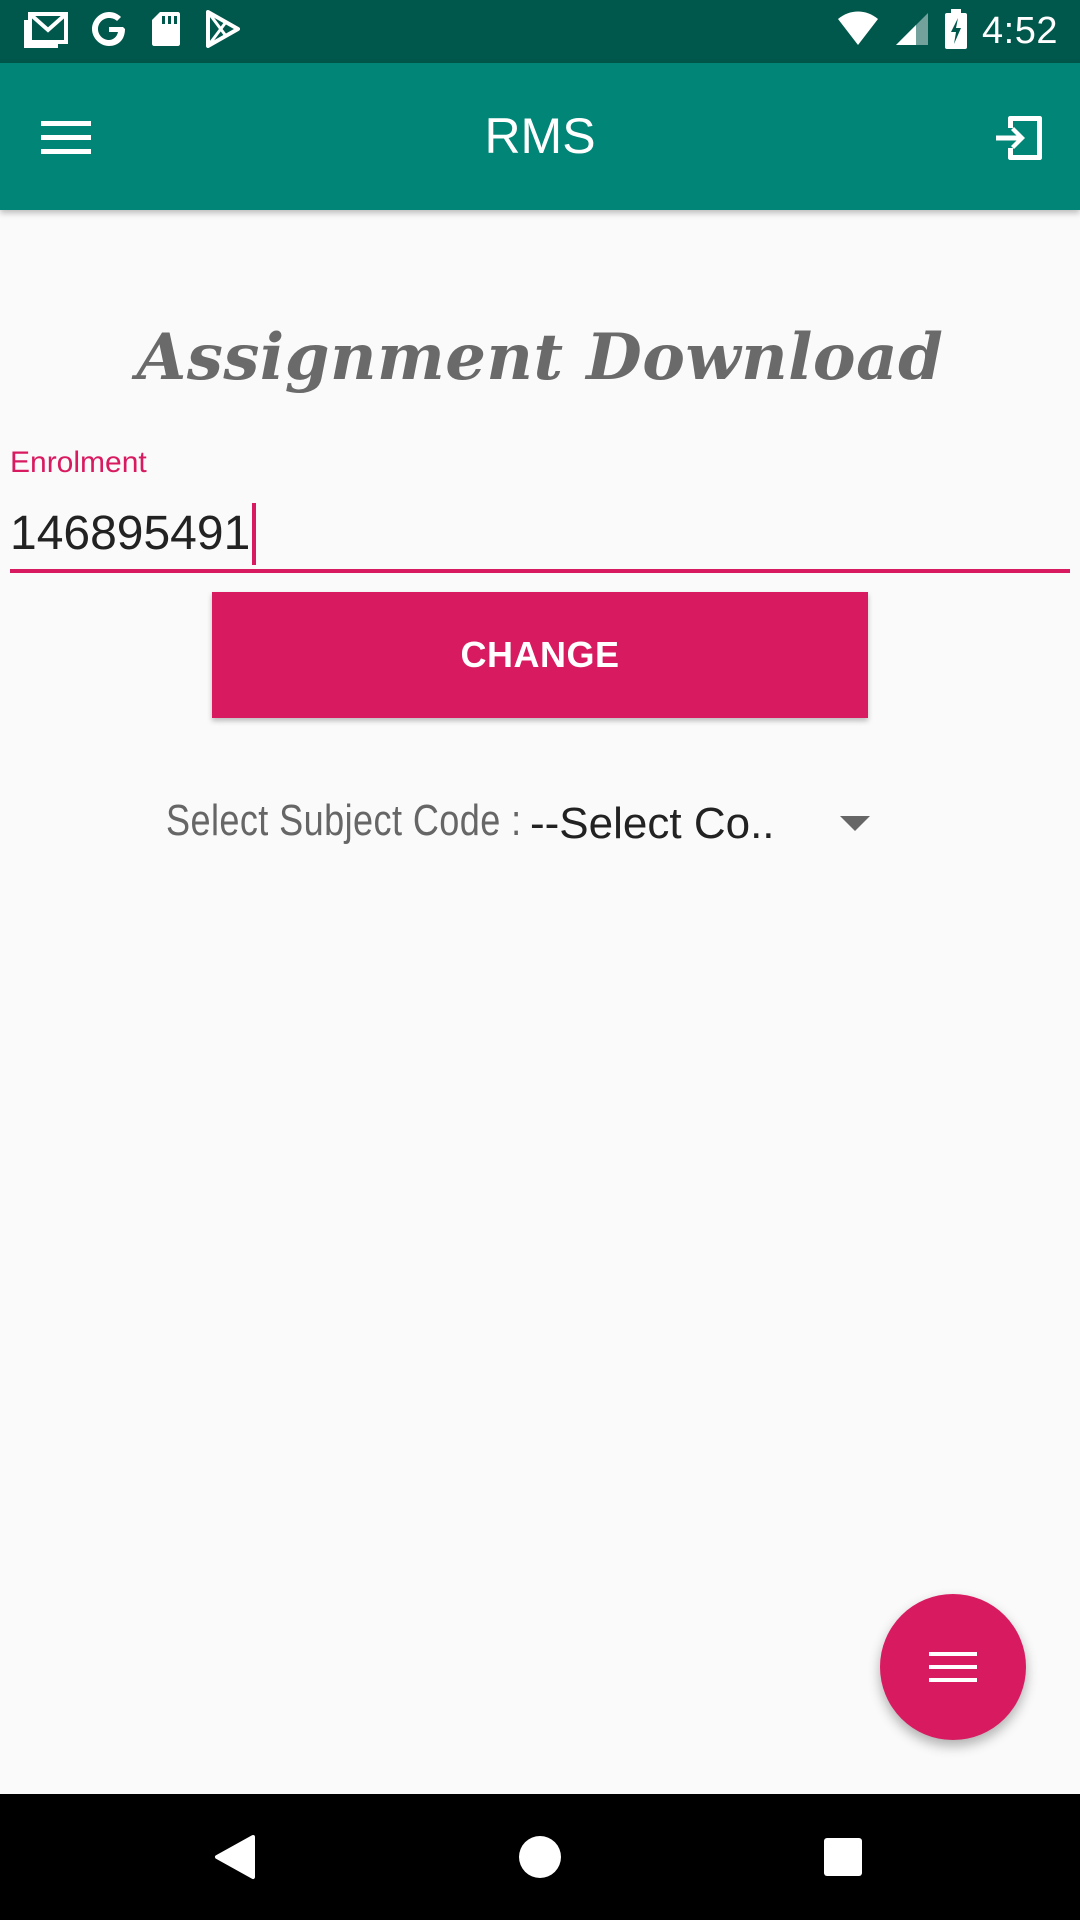  What do you see at coordinates (858, 31) in the screenshot?
I see `wifi-icon` at bounding box center [858, 31].